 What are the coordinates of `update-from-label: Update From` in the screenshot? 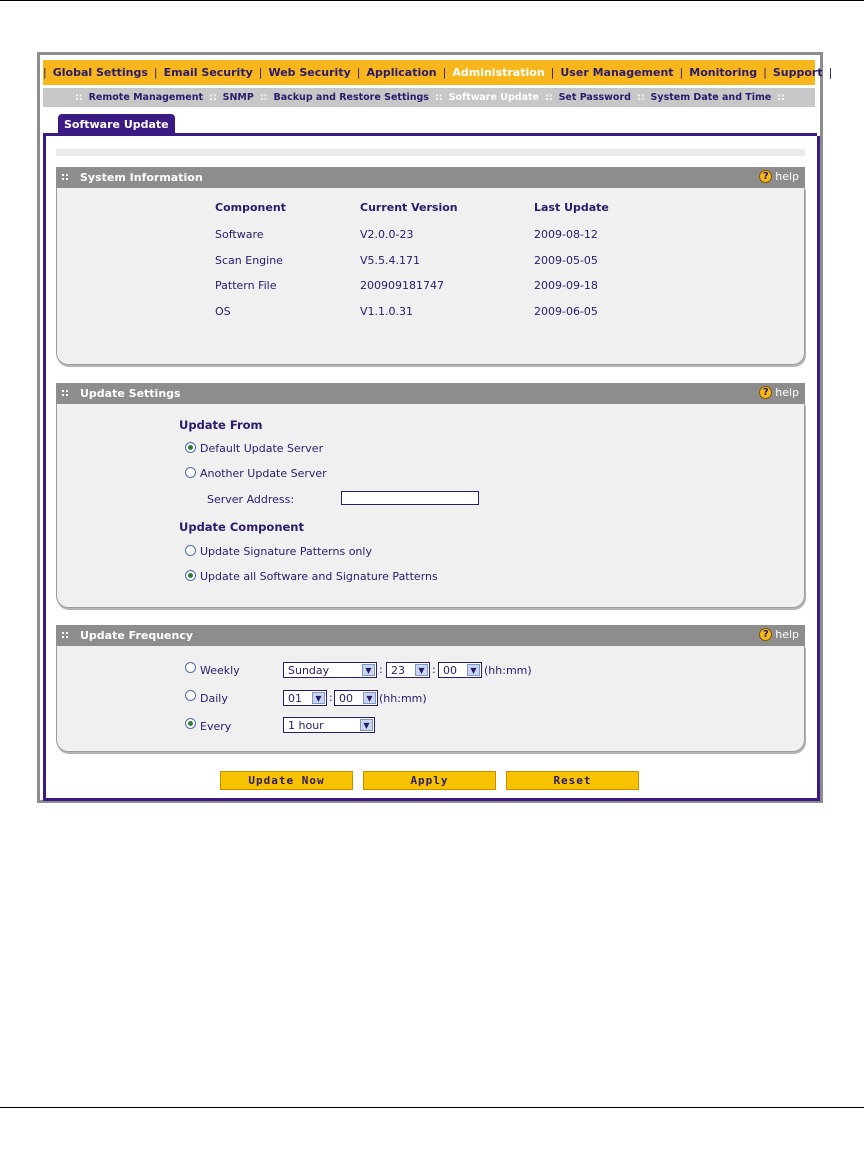 It's located at (221, 425).